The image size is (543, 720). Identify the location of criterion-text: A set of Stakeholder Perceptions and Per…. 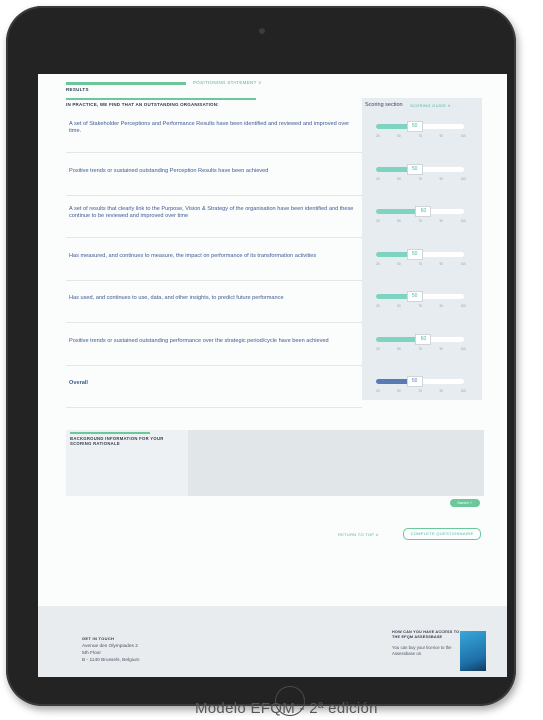
(209, 127).